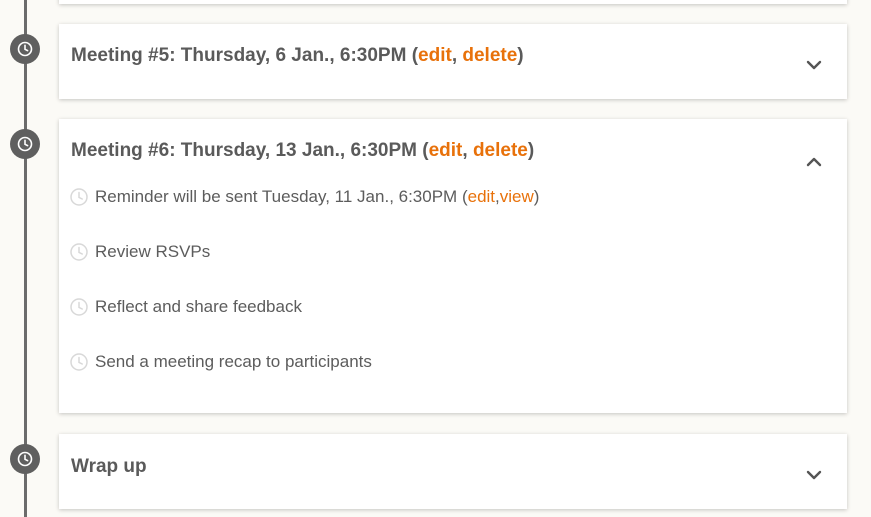 Image resolution: width=871 pixels, height=517 pixels. I want to click on view-link: view, so click(517, 197).